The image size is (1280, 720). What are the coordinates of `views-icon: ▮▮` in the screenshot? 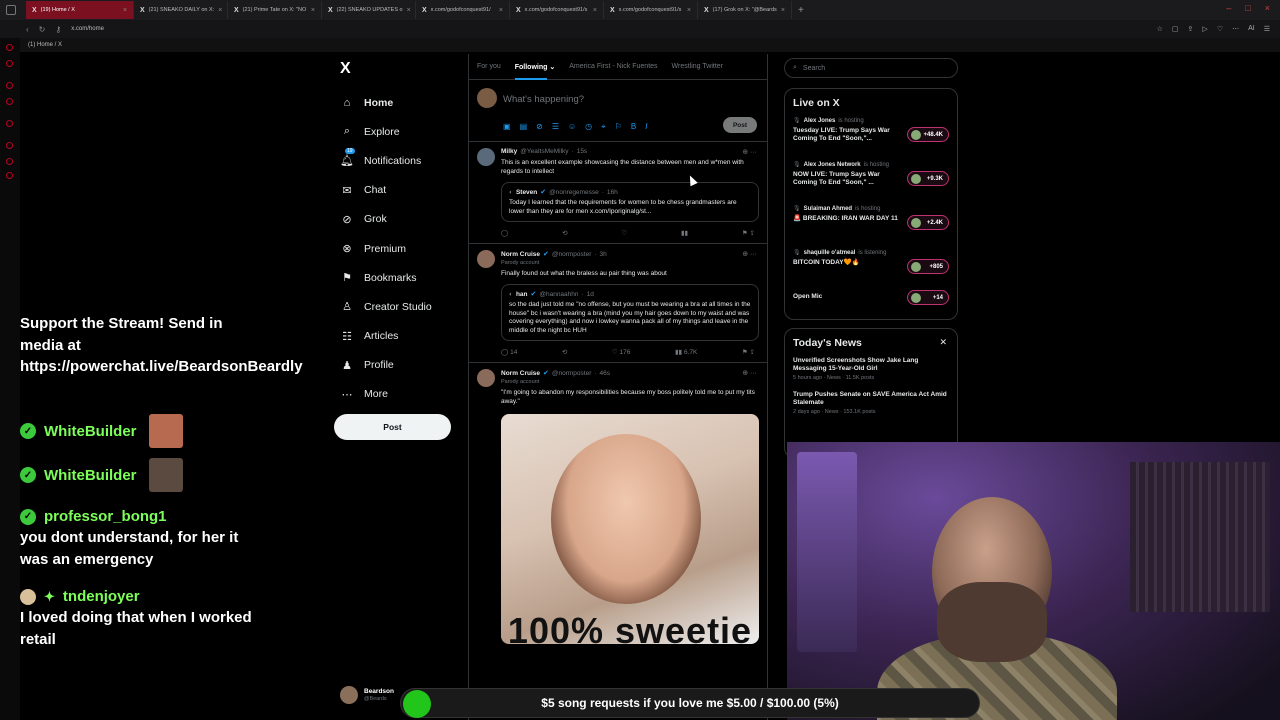 It's located at (684, 233).